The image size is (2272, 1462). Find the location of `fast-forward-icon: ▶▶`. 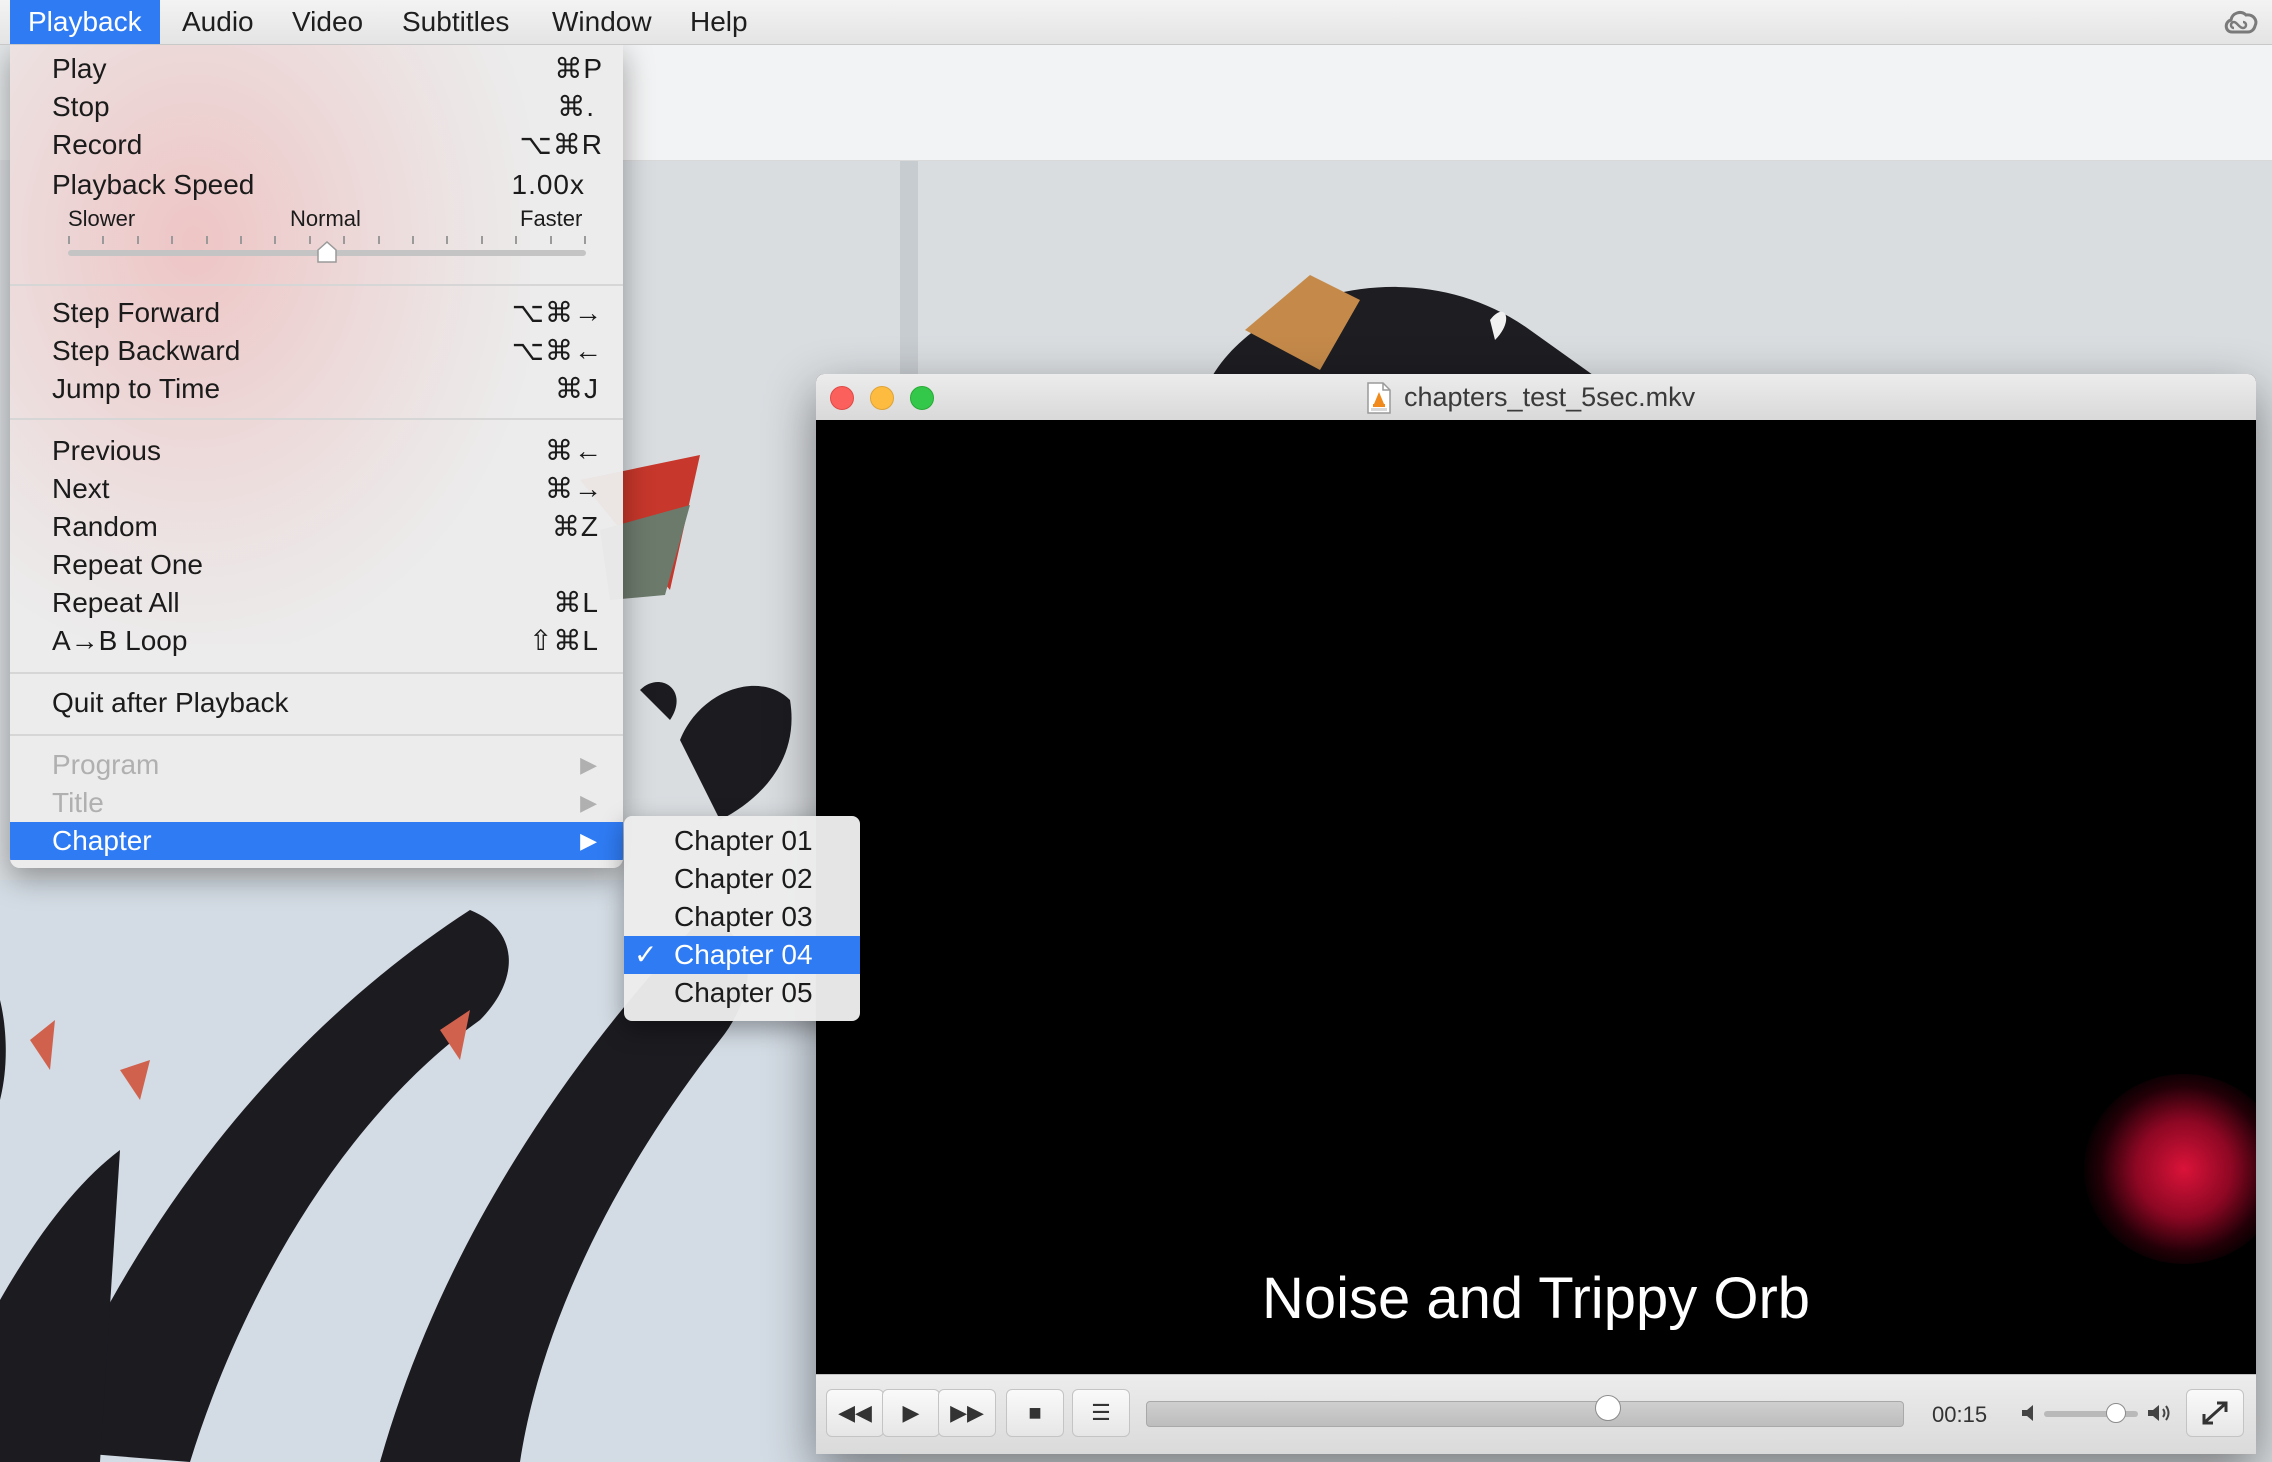

fast-forward-icon: ▶▶ is located at coordinates (967, 1412).